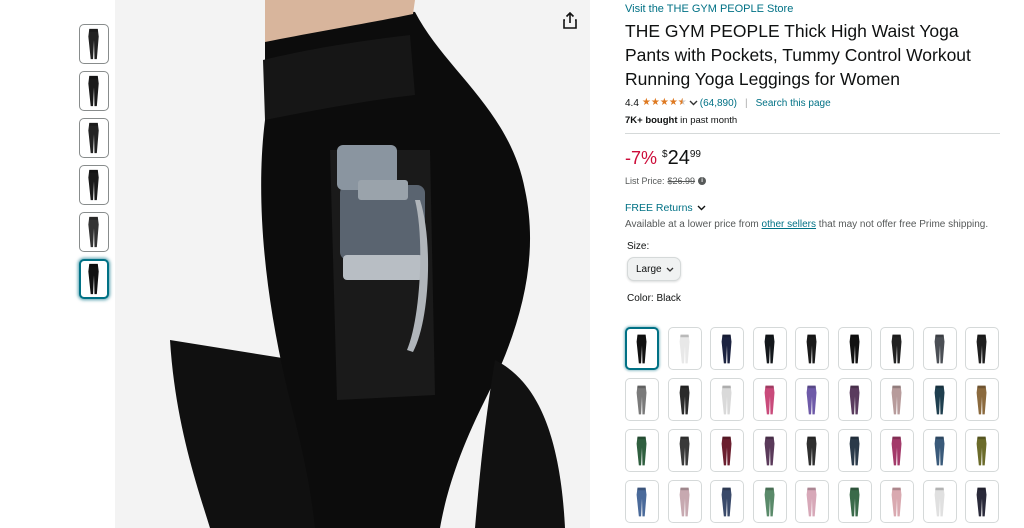 The image size is (1024, 528). What do you see at coordinates (693, 224) in the screenshot?
I see `availability-prefix: Available at a lower price from` at bounding box center [693, 224].